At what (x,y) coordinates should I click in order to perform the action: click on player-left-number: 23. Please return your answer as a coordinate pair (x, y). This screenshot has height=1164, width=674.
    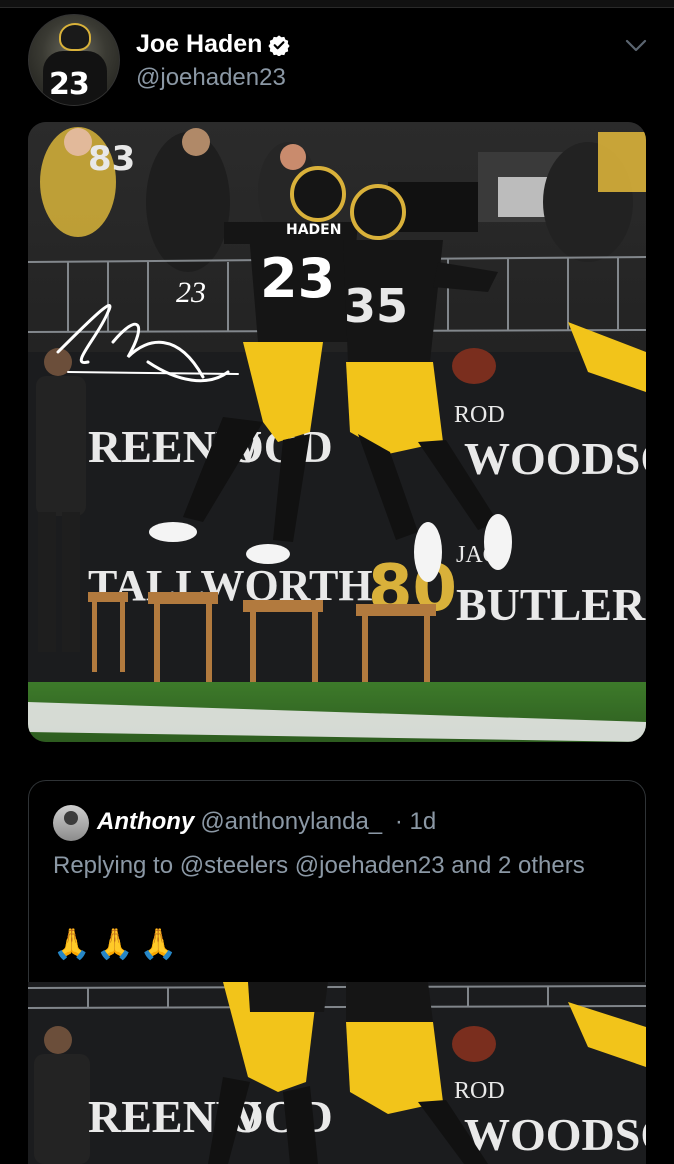
    Looking at the image, I should click on (297, 278).